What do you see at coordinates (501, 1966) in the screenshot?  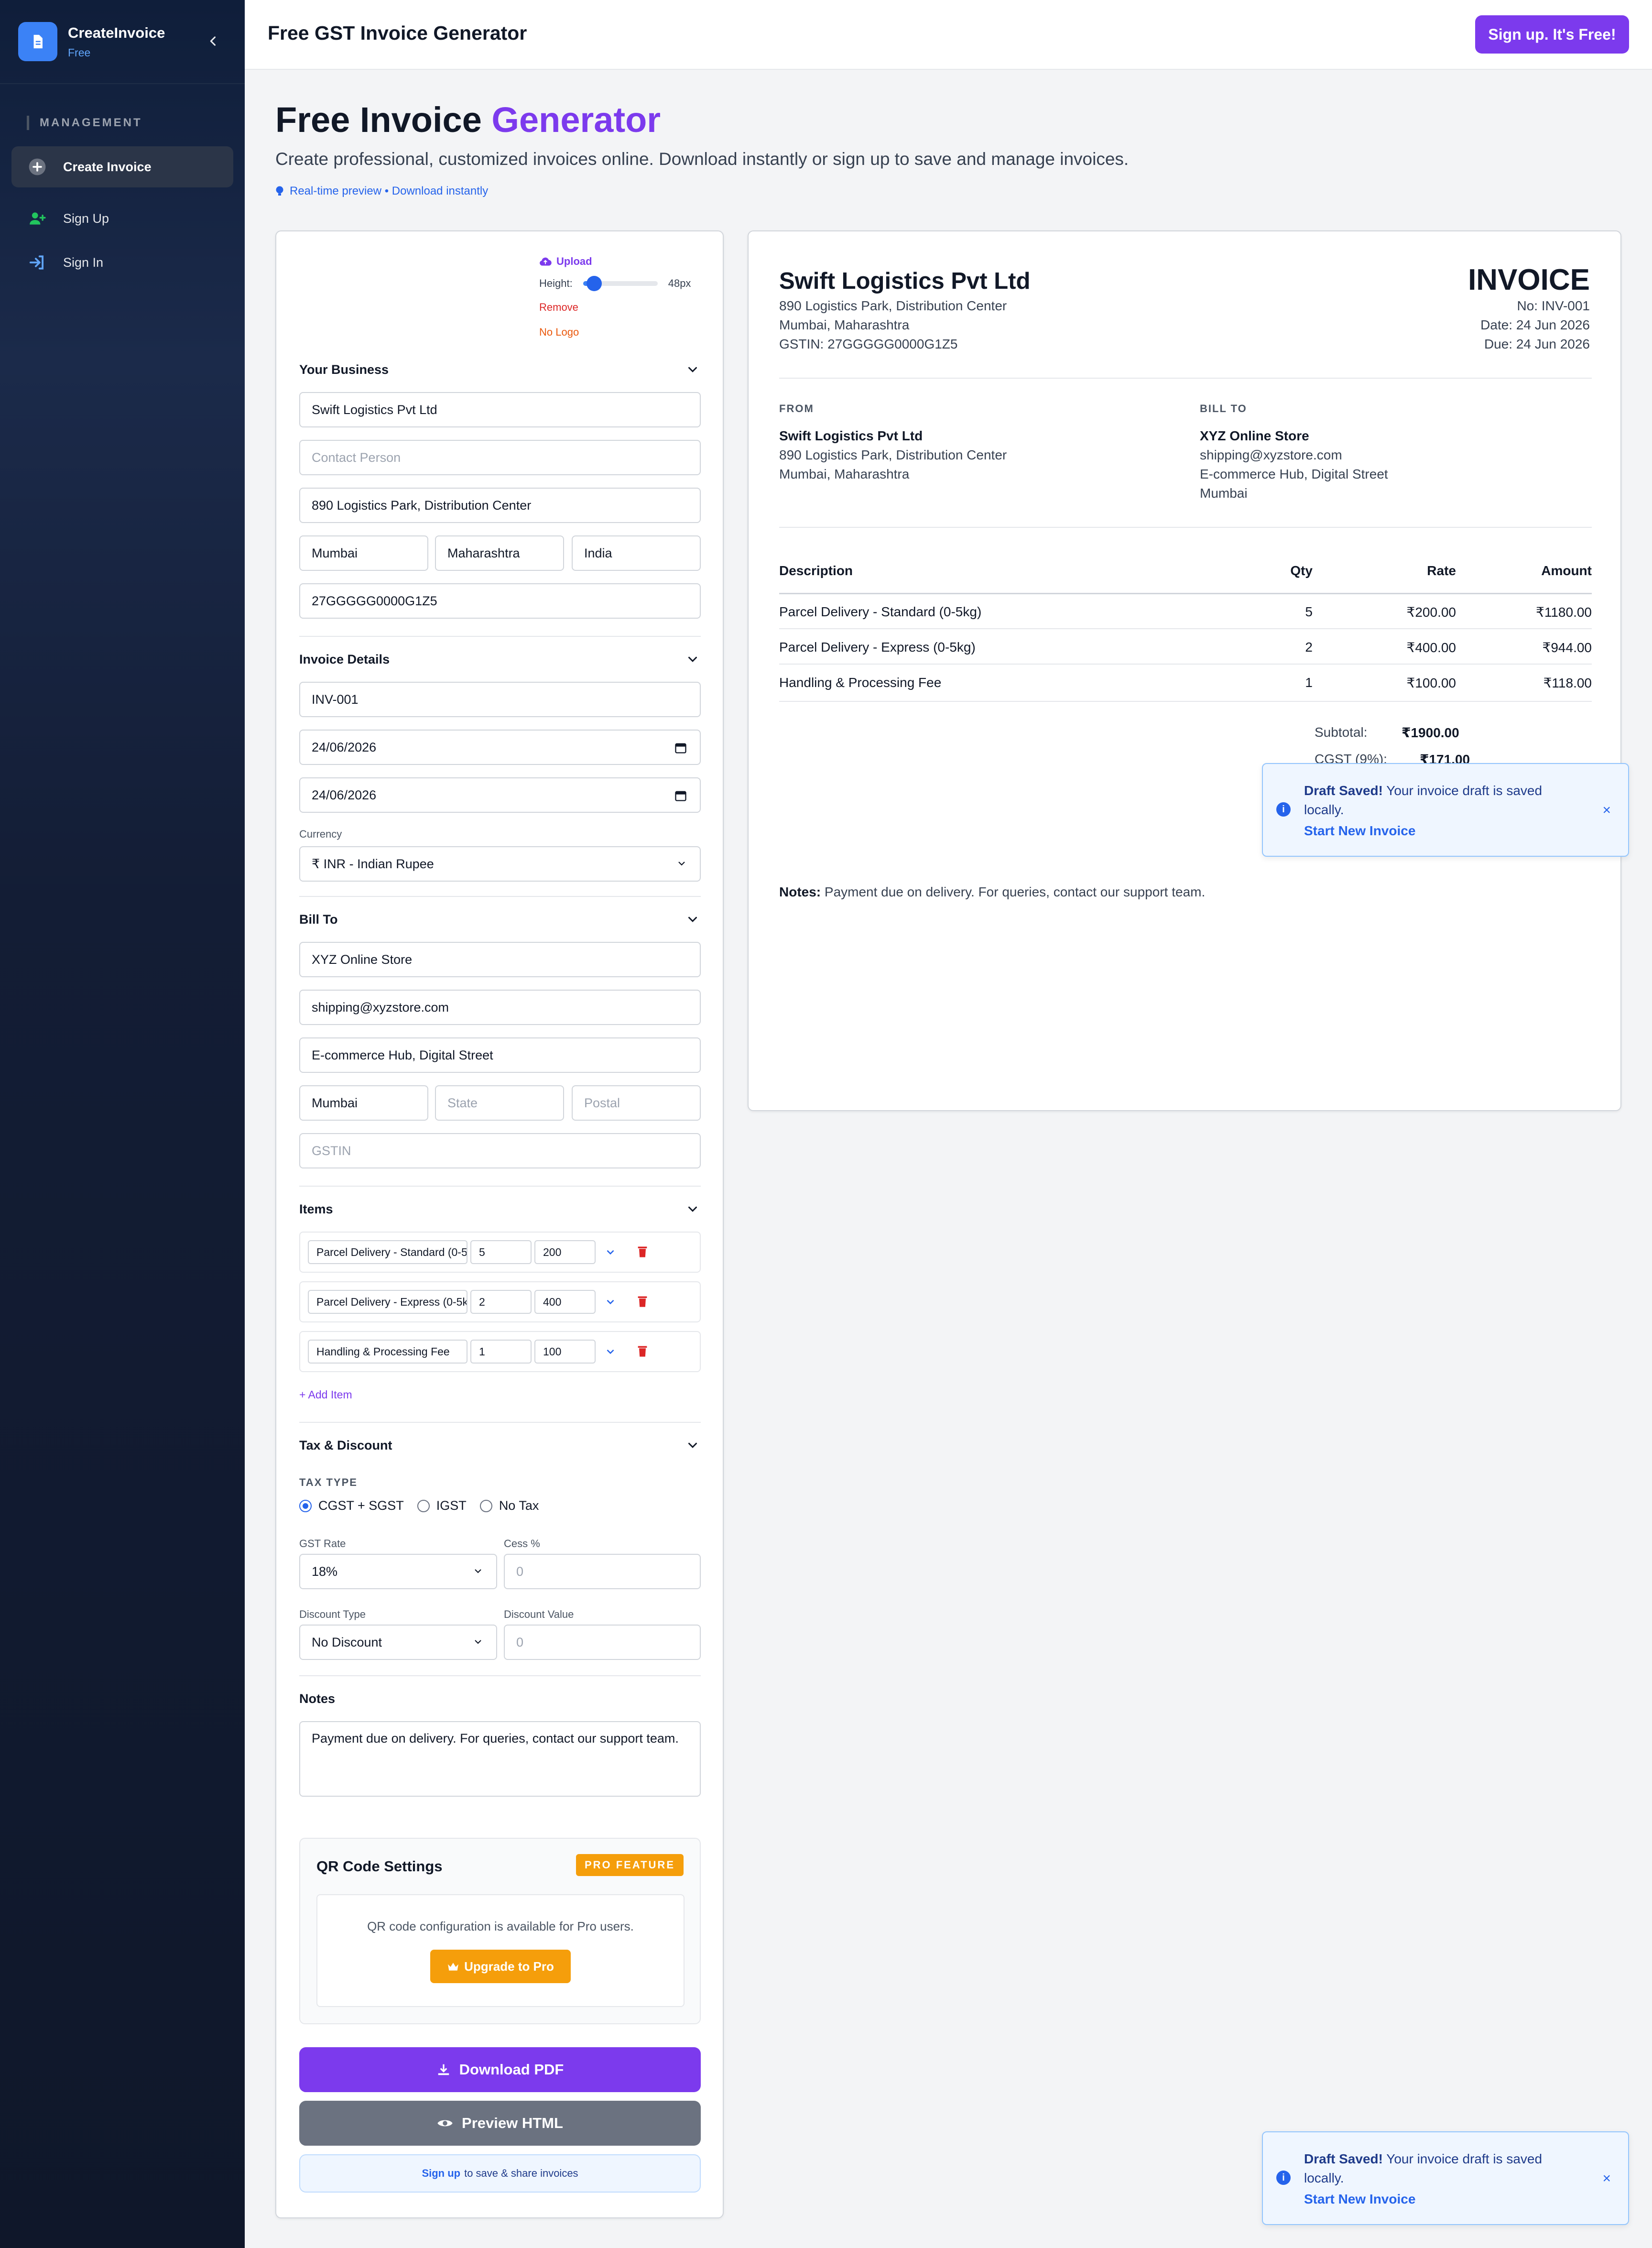 I see `upgrade-to-pro-button: Upgrade to Pro` at bounding box center [501, 1966].